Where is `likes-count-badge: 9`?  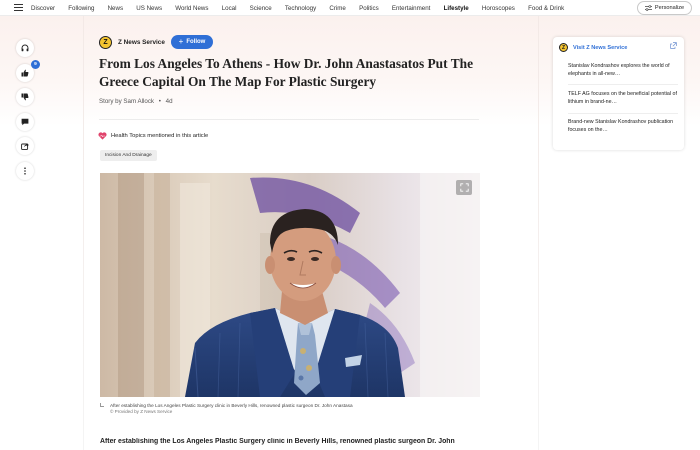
likes-count-badge: 9 is located at coordinates (35, 64).